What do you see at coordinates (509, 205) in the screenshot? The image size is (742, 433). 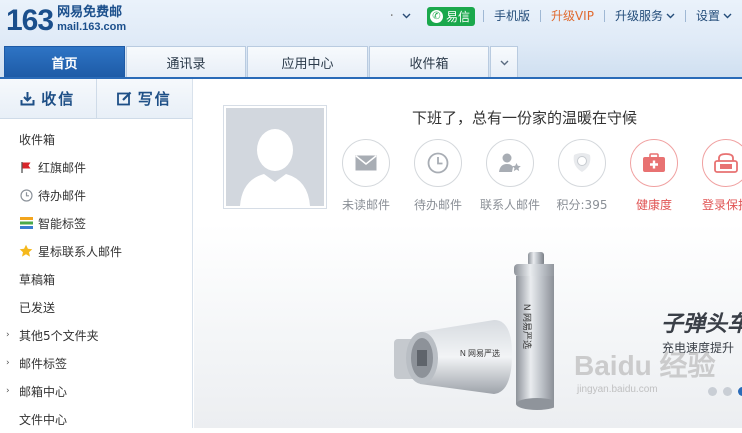 I see `shortcut-label: 联系人邮件` at bounding box center [509, 205].